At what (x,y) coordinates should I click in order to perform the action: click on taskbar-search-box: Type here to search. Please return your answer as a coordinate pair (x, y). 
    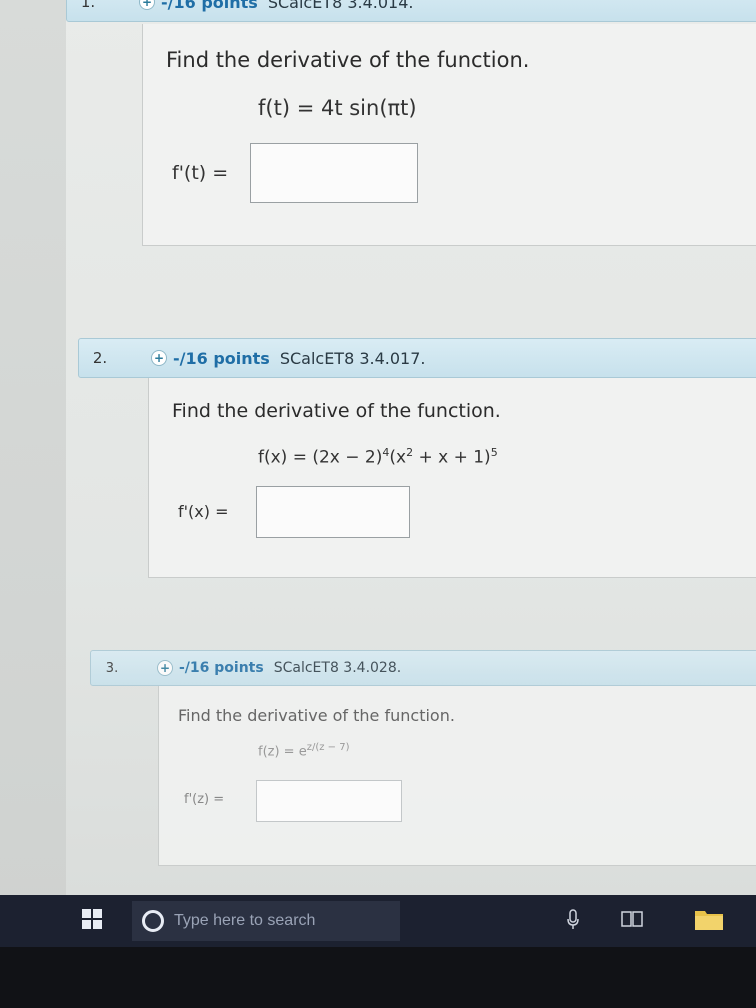
    Looking at the image, I should click on (266, 921).